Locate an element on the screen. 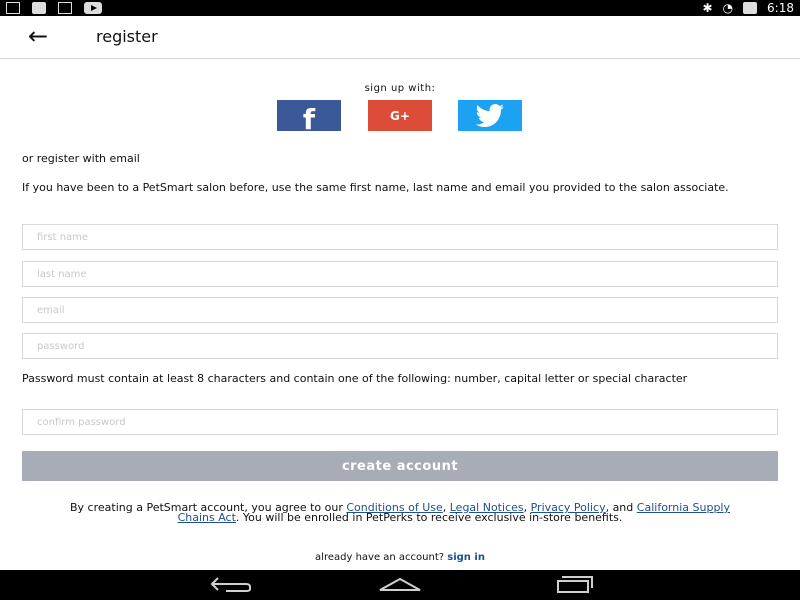 This screenshot has width=800, height=600. nav-back-icon is located at coordinates (229, 584).